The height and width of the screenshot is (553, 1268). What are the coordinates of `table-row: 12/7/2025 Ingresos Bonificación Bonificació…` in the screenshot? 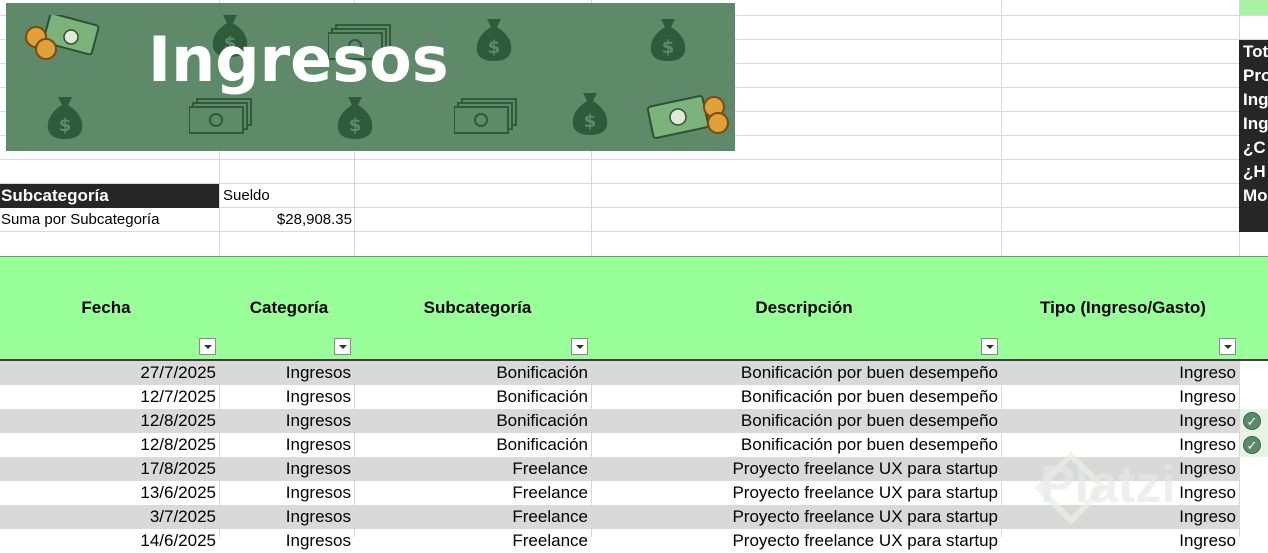 It's located at (620, 397).